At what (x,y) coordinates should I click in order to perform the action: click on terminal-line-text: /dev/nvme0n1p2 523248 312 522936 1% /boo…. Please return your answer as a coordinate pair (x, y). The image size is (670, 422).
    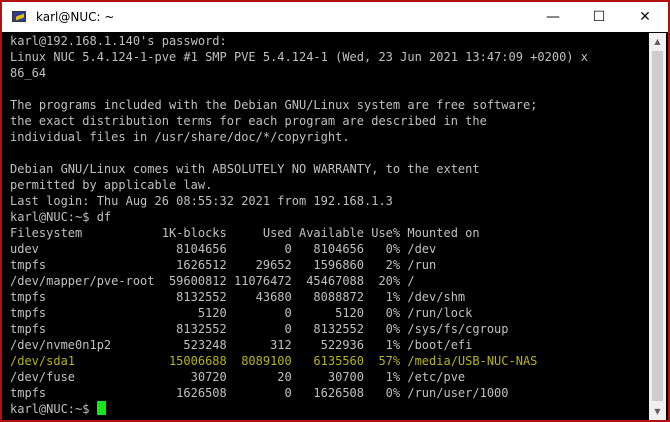
    Looking at the image, I should click on (241, 345).